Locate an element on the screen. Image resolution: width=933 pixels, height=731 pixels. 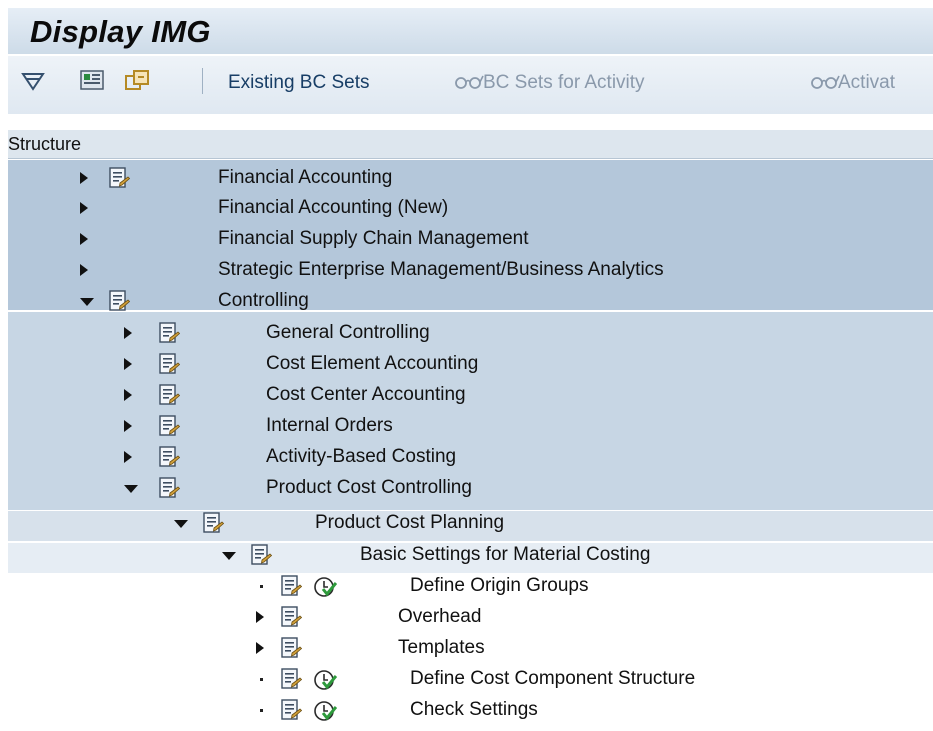
tree-node: Cost Center Accounting is located at coordinates (466, 395).